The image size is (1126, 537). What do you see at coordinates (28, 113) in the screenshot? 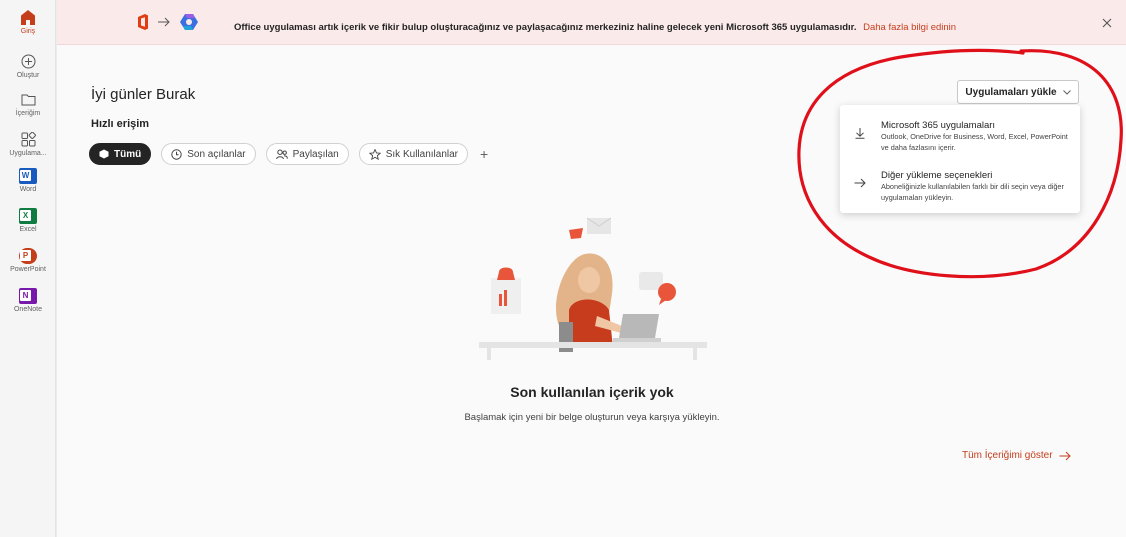
I see `rail-label-my-content: İçeriğim` at bounding box center [28, 113].